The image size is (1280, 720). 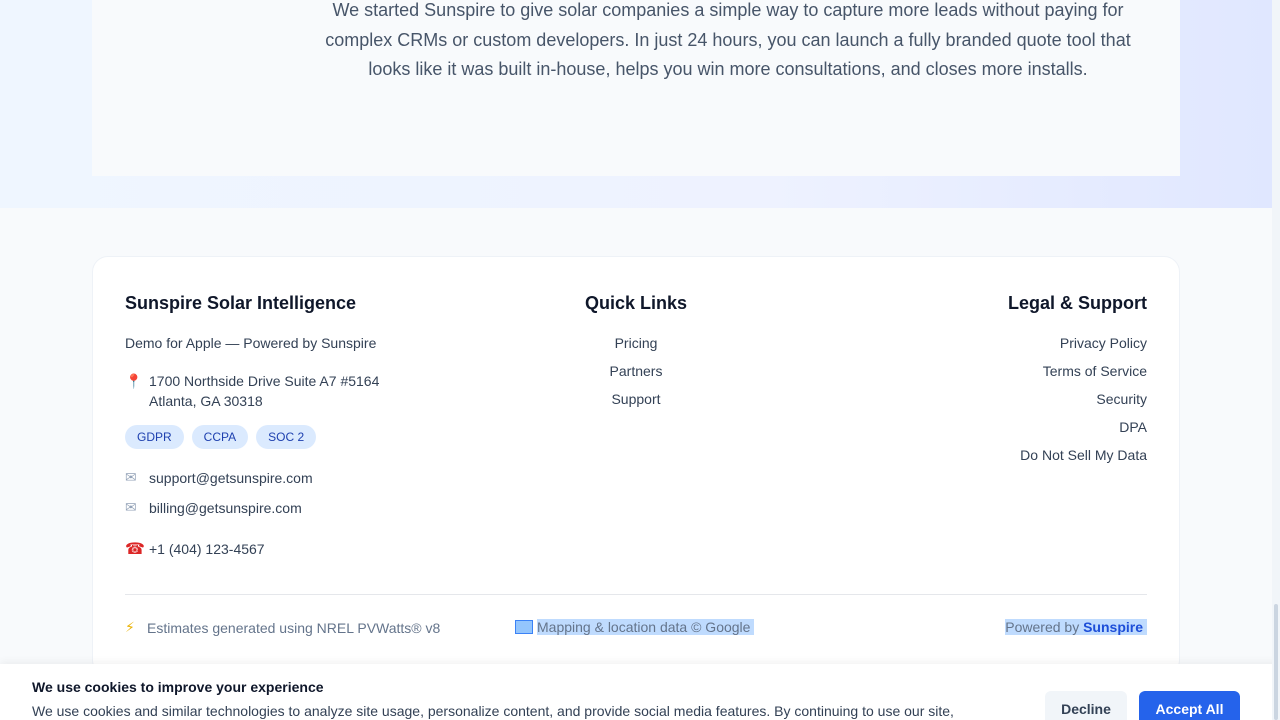 I want to click on link-support: Support, so click(x=636, y=405).